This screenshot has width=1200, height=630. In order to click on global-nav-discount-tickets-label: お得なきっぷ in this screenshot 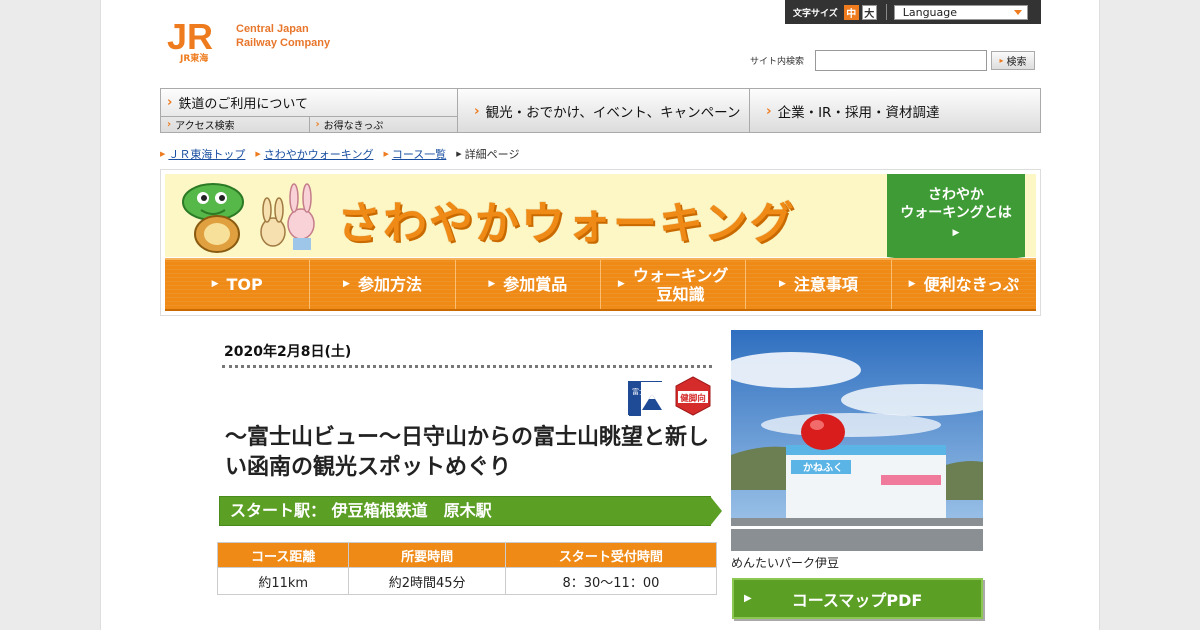, I will do `click(353, 126)`.